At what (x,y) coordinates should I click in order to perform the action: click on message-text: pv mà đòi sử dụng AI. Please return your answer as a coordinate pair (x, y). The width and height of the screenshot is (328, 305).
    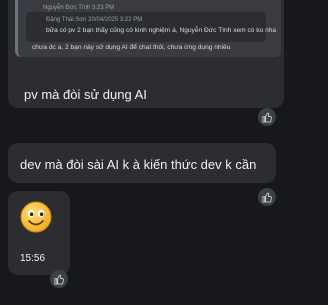
    Looking at the image, I should click on (85, 94).